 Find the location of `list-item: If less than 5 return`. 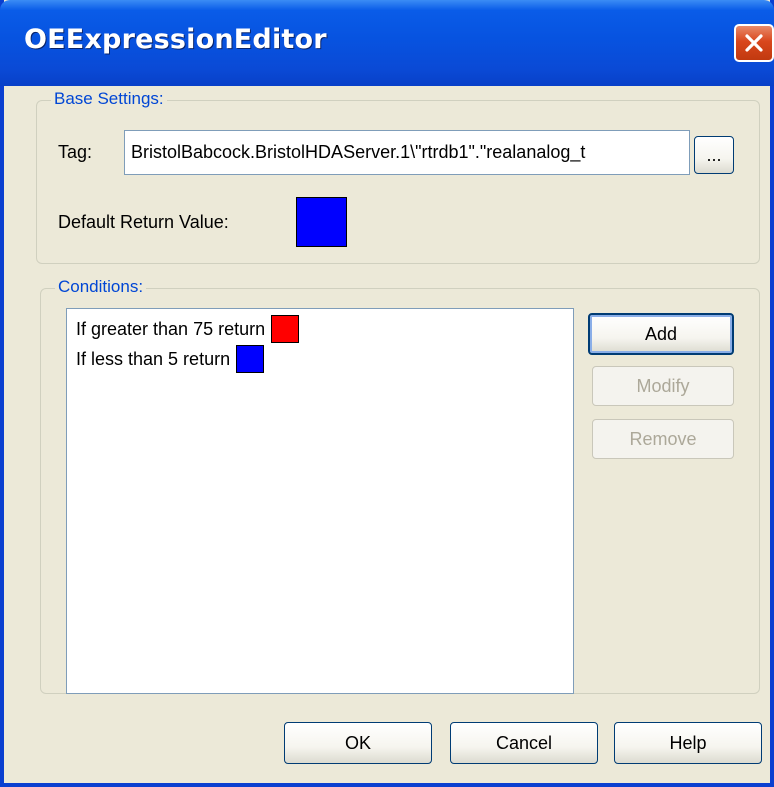

list-item: If less than 5 return is located at coordinates (170, 359).